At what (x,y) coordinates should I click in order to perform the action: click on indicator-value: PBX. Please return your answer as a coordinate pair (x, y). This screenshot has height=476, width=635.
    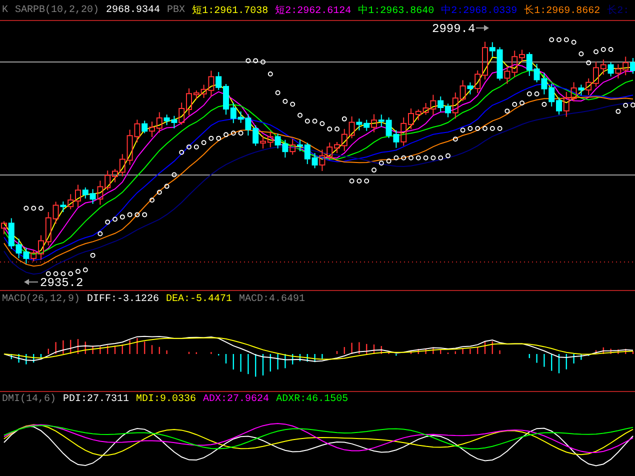
    Looking at the image, I should click on (176, 10).